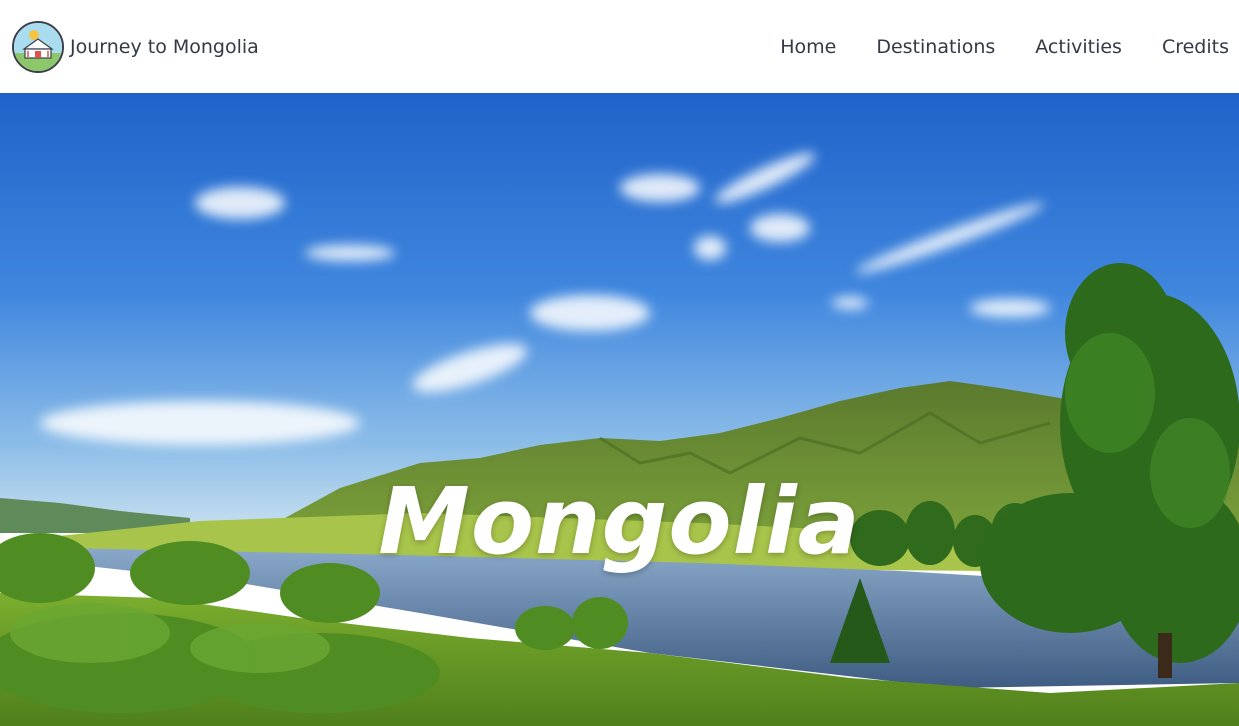 The image size is (1239, 726). I want to click on nav-credits-link: Credits, so click(1195, 47).